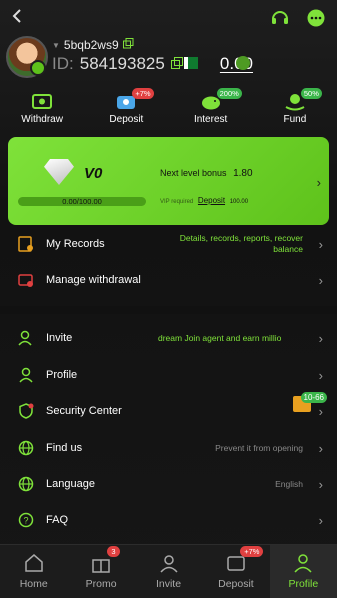 This screenshot has height=598, width=337. What do you see at coordinates (168, 484) in the screenshot?
I see `menu-language: Language English ›` at bounding box center [168, 484].